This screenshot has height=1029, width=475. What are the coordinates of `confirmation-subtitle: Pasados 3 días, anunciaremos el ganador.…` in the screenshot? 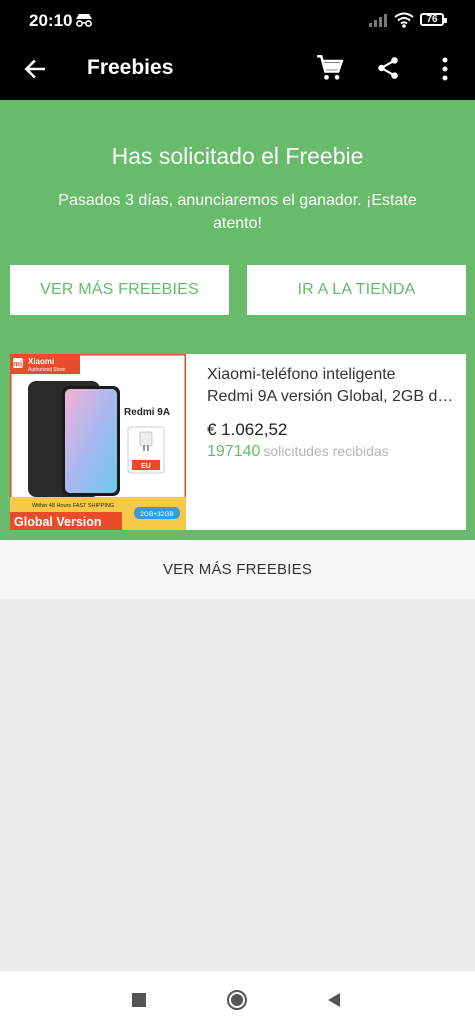 It's located at (237, 212).